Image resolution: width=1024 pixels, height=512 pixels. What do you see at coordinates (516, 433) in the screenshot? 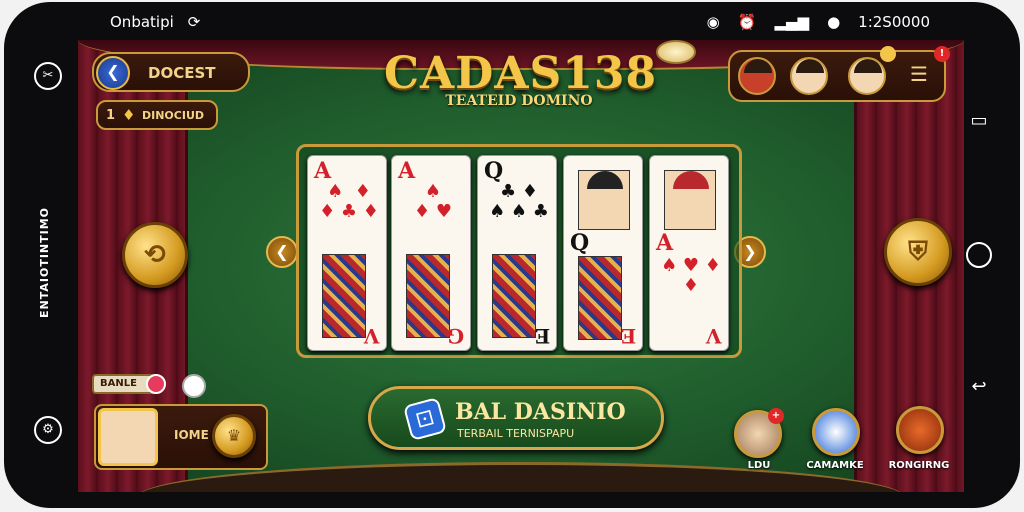
I see `play-subtitle: TERBAIL TERNISPAPU` at bounding box center [516, 433].